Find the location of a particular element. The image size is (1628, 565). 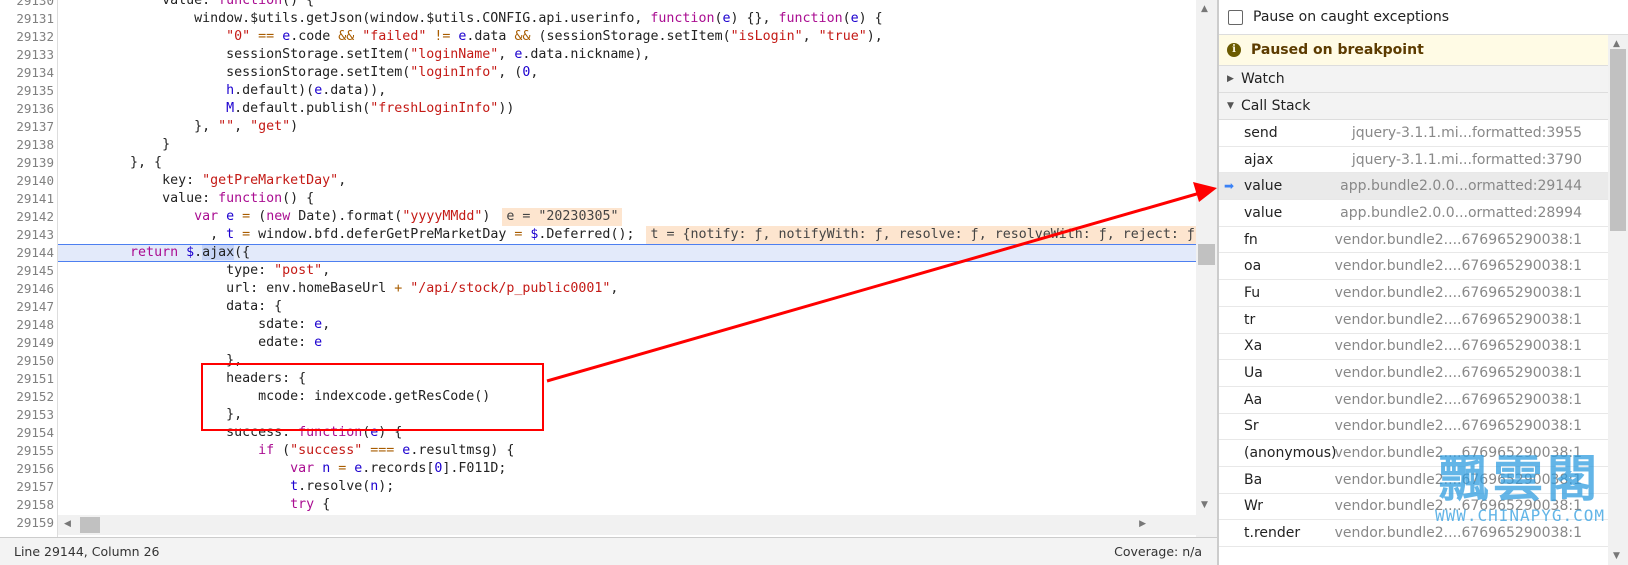

sidebar-scrollbar: ▲ ▼ is located at coordinates (1618, 300).